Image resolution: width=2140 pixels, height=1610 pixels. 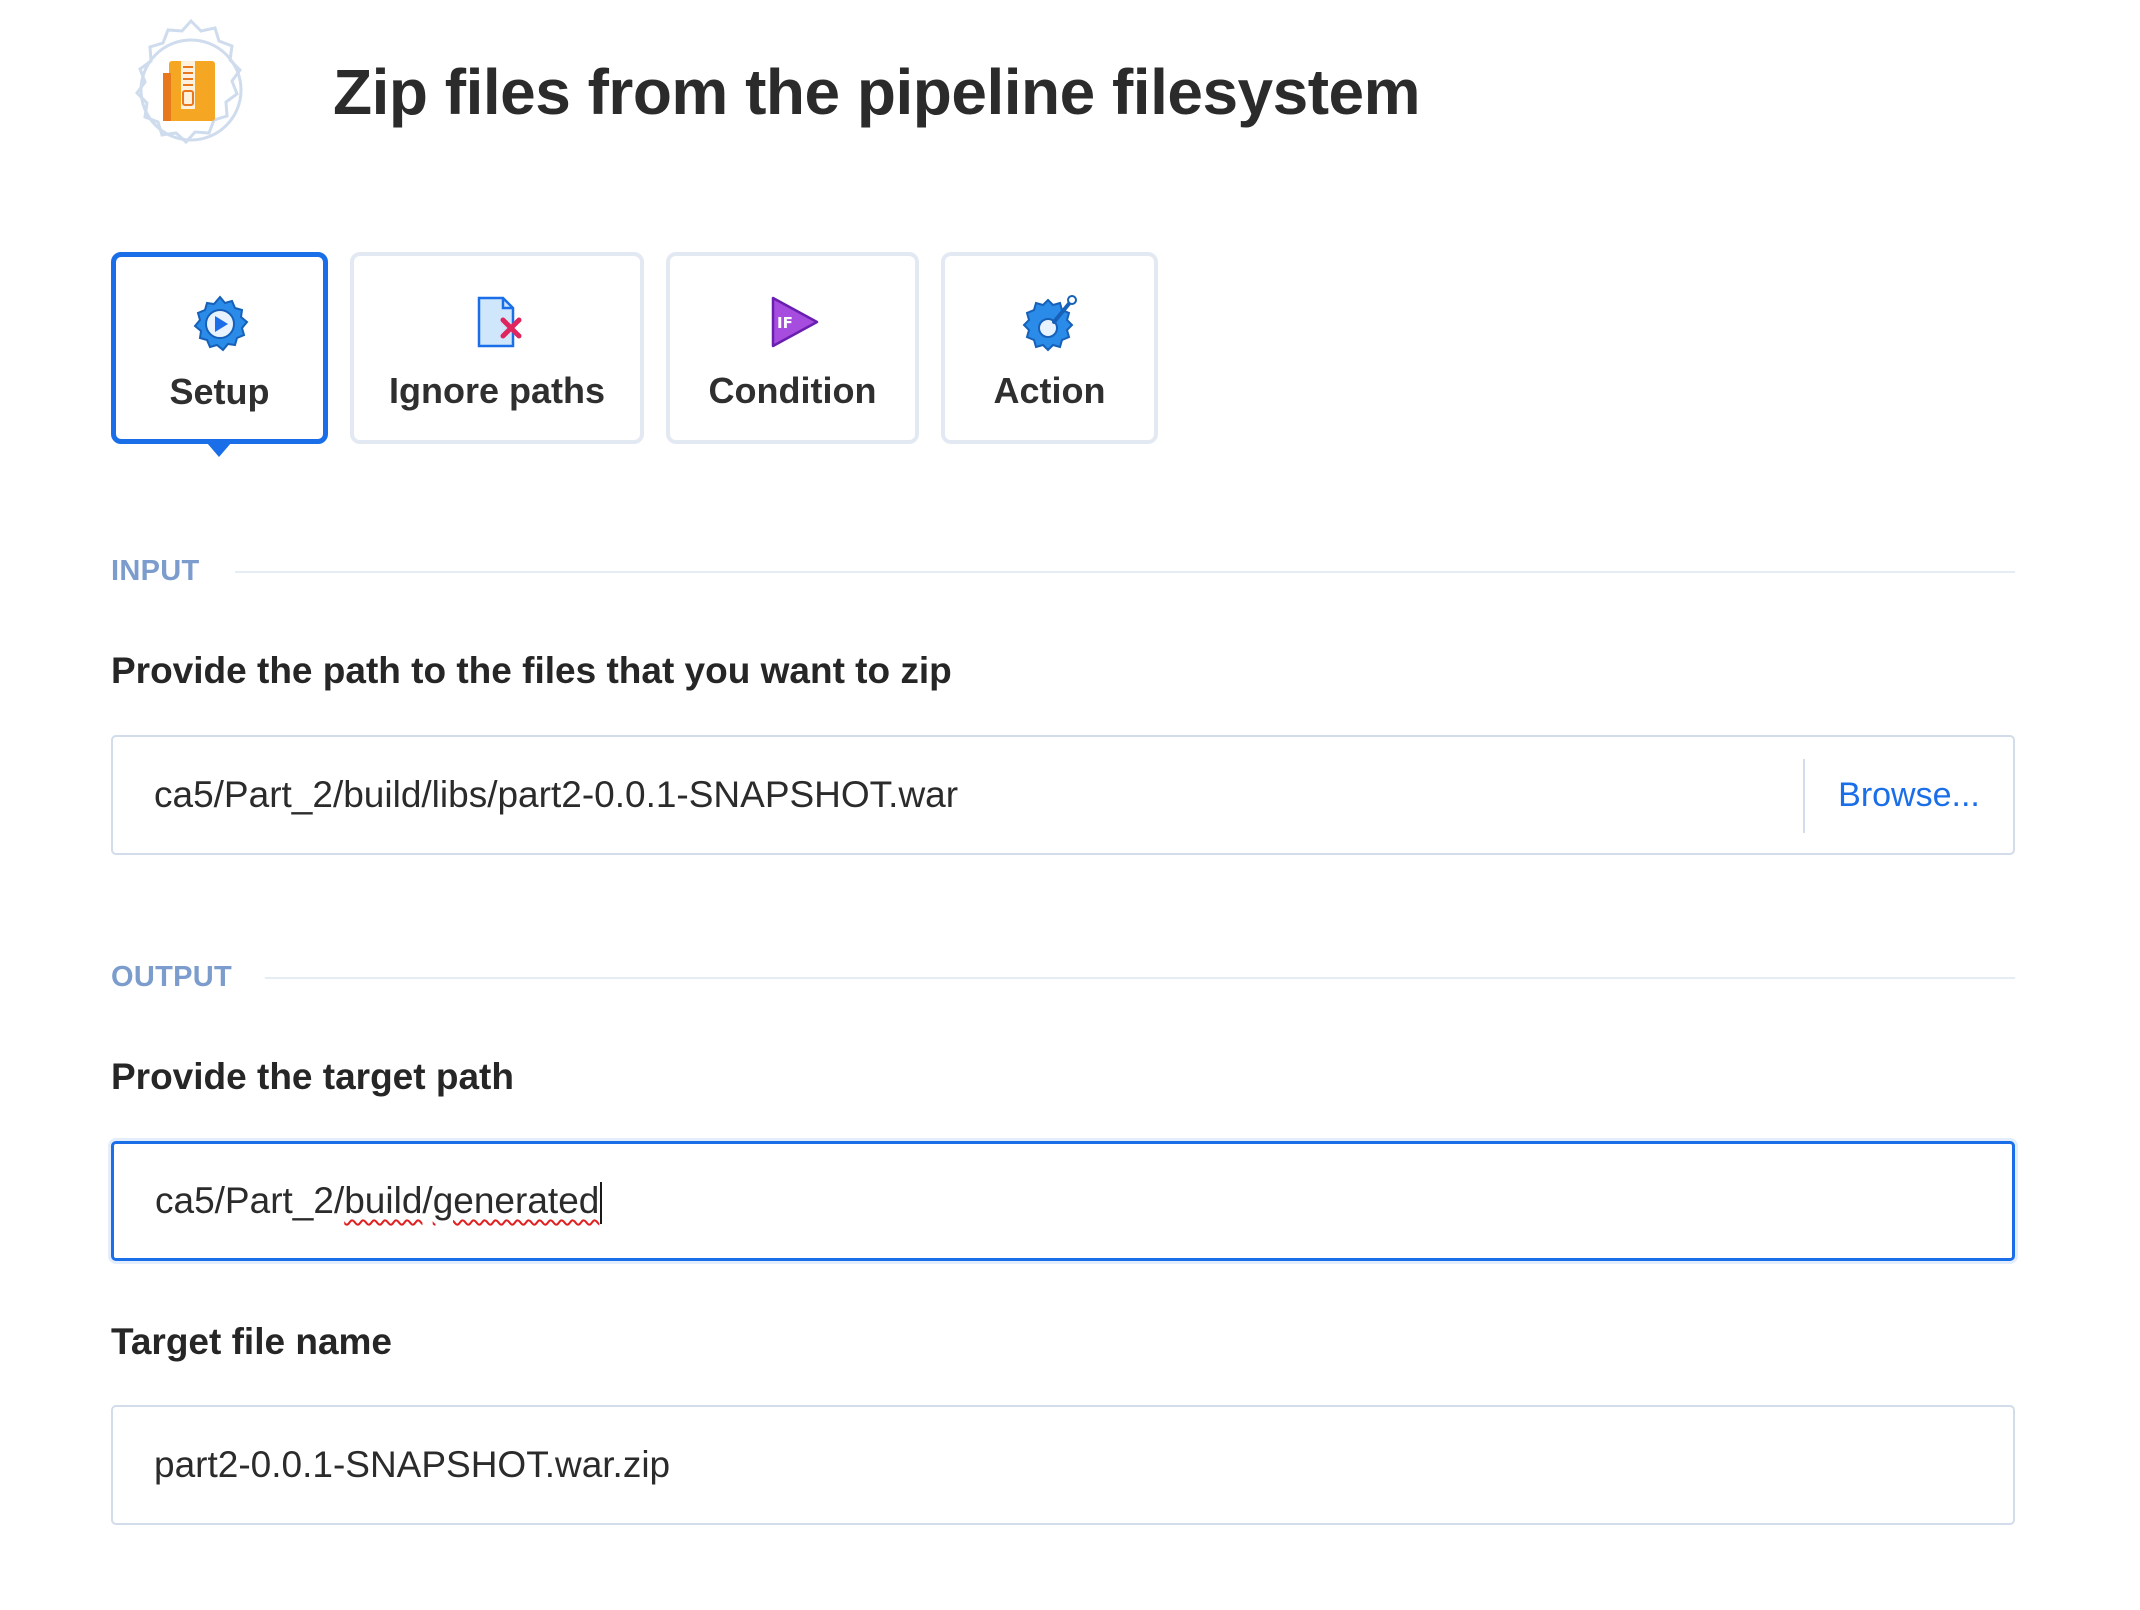 I want to click on tab-condition: IF Condition, so click(x=792, y=348).